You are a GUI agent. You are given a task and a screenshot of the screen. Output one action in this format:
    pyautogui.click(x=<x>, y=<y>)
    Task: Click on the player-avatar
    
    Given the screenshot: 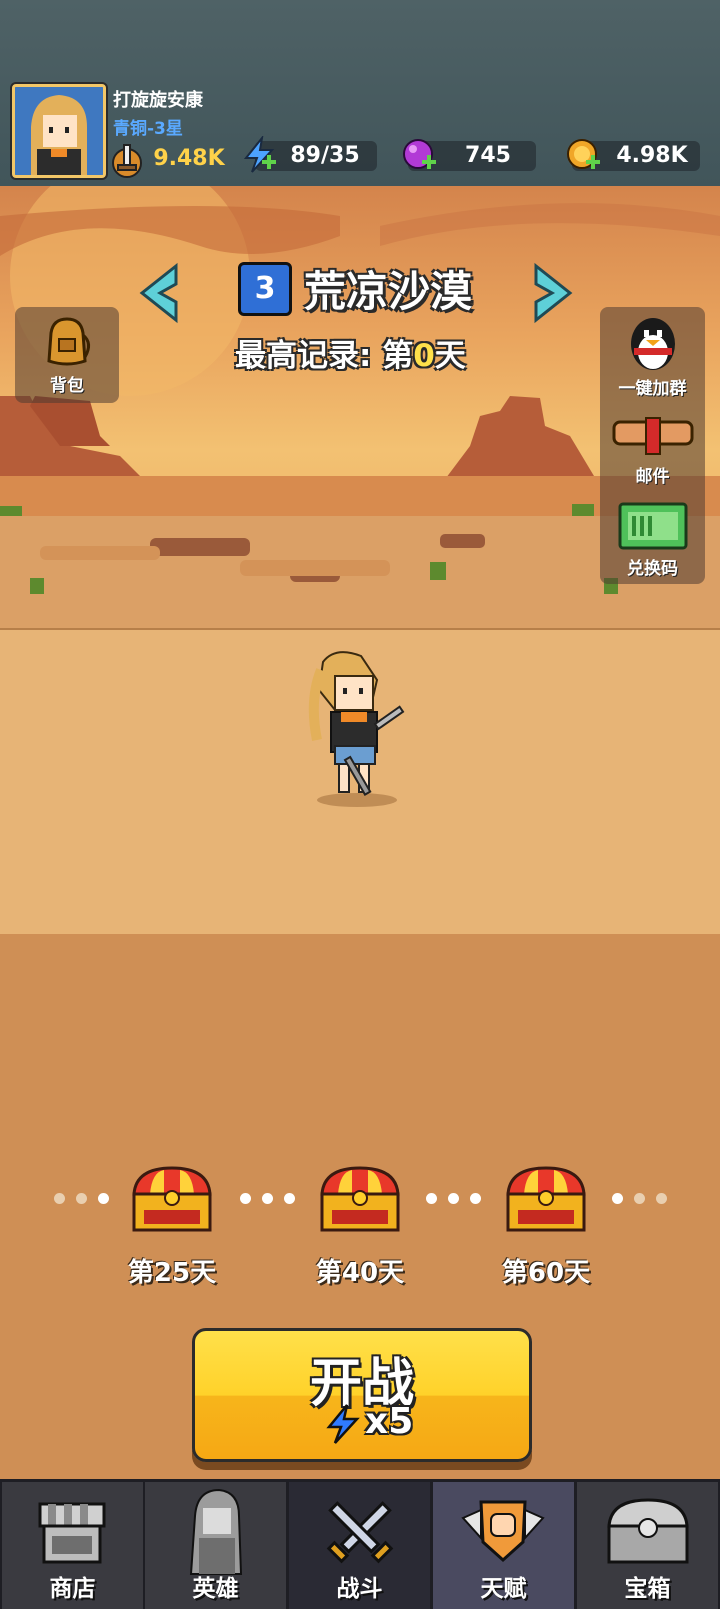 What is the action you would take?
    pyautogui.click(x=59, y=131)
    